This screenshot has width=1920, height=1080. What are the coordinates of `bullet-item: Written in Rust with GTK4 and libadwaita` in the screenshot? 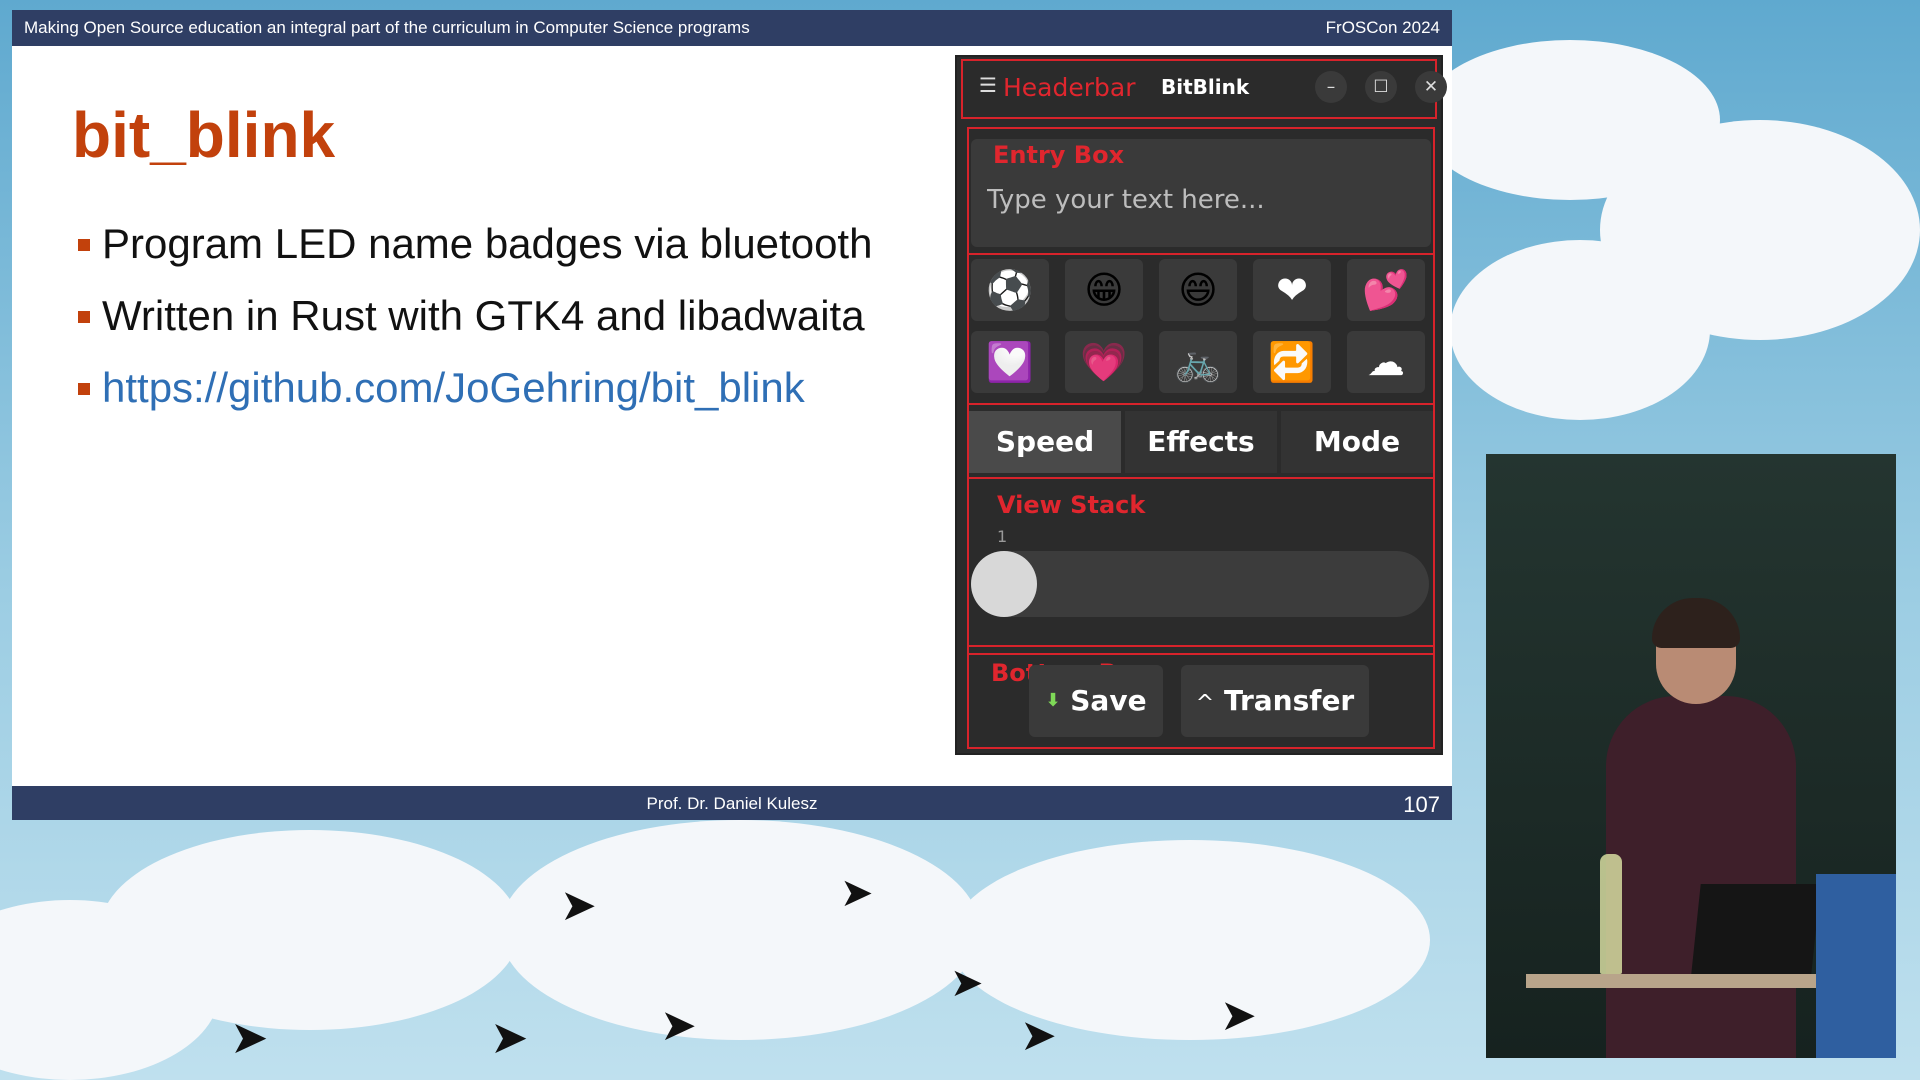 It's located at (475, 328).